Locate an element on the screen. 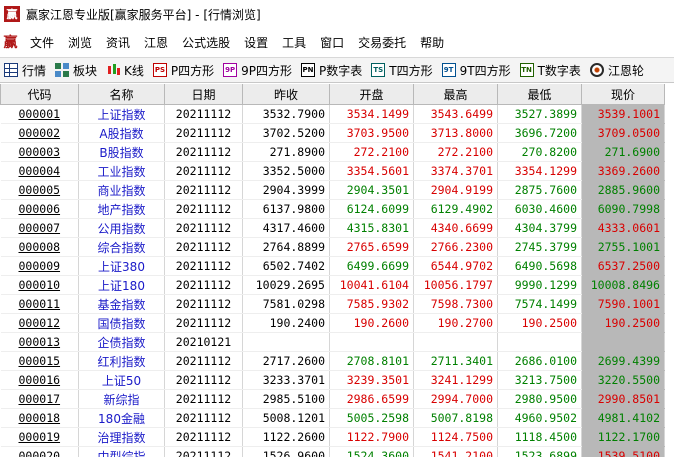 The image size is (674, 457). menu-help: 帮助 is located at coordinates (432, 42).